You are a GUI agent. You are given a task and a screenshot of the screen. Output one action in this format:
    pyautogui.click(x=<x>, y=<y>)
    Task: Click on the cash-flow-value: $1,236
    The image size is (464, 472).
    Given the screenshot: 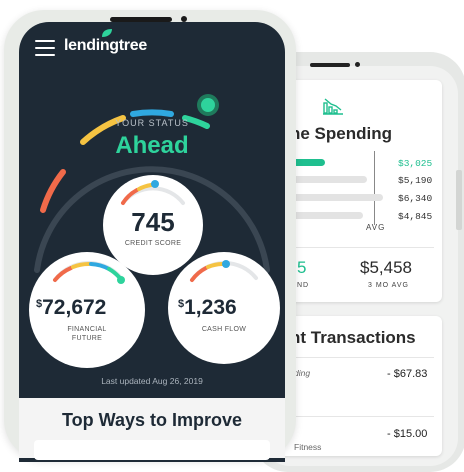 What is the action you would take?
    pyautogui.click(x=207, y=307)
    